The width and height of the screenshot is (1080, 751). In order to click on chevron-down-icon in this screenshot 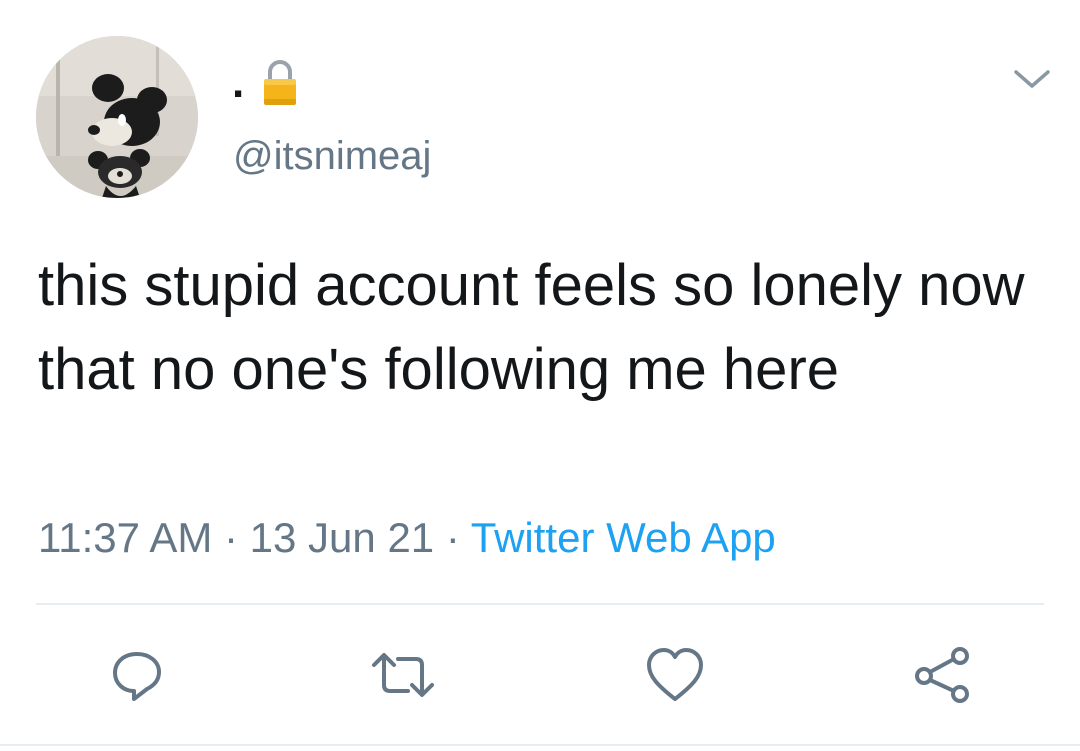, I will do `click(1032, 79)`.